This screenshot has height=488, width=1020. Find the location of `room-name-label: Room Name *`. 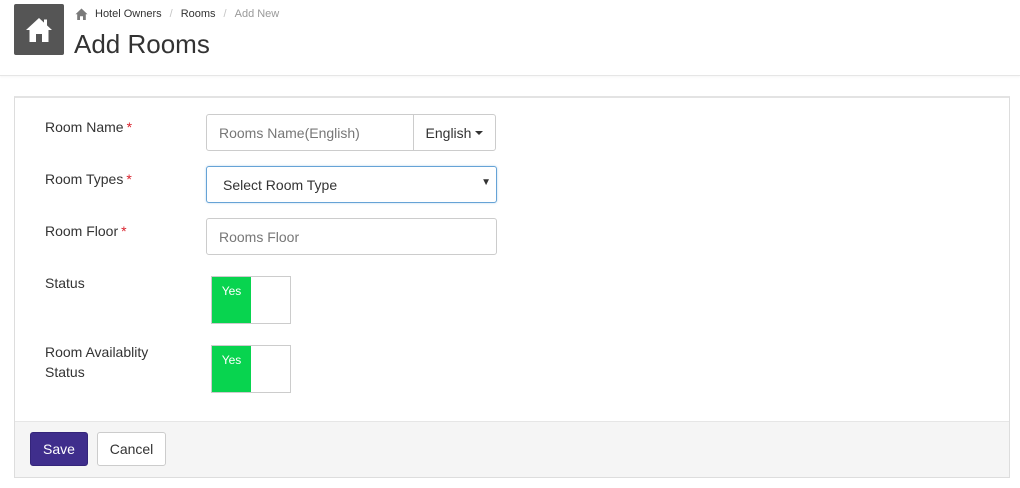

room-name-label: Room Name * is located at coordinates (88, 127).